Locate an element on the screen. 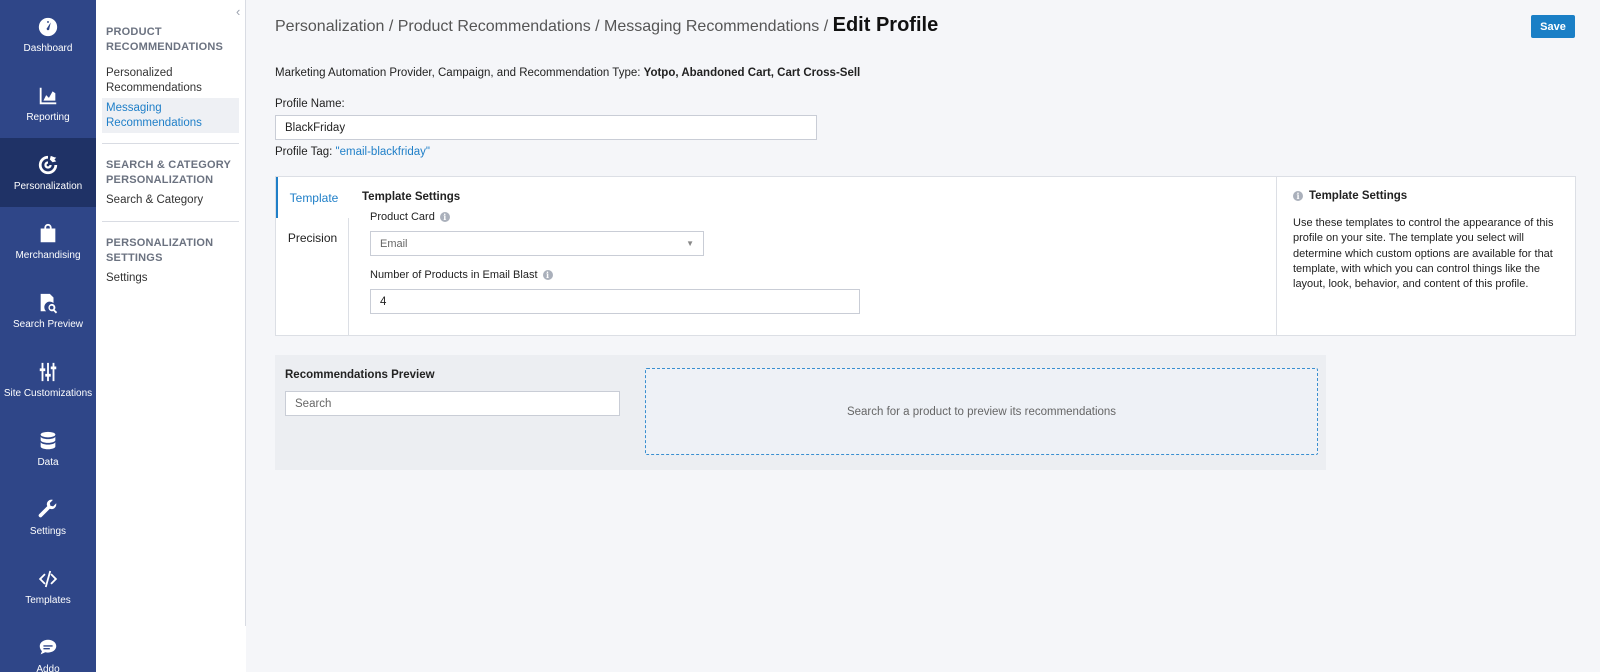 Image resolution: width=1600 pixels, height=672 pixels. nav-search-preview: Search Preview is located at coordinates (48, 310).